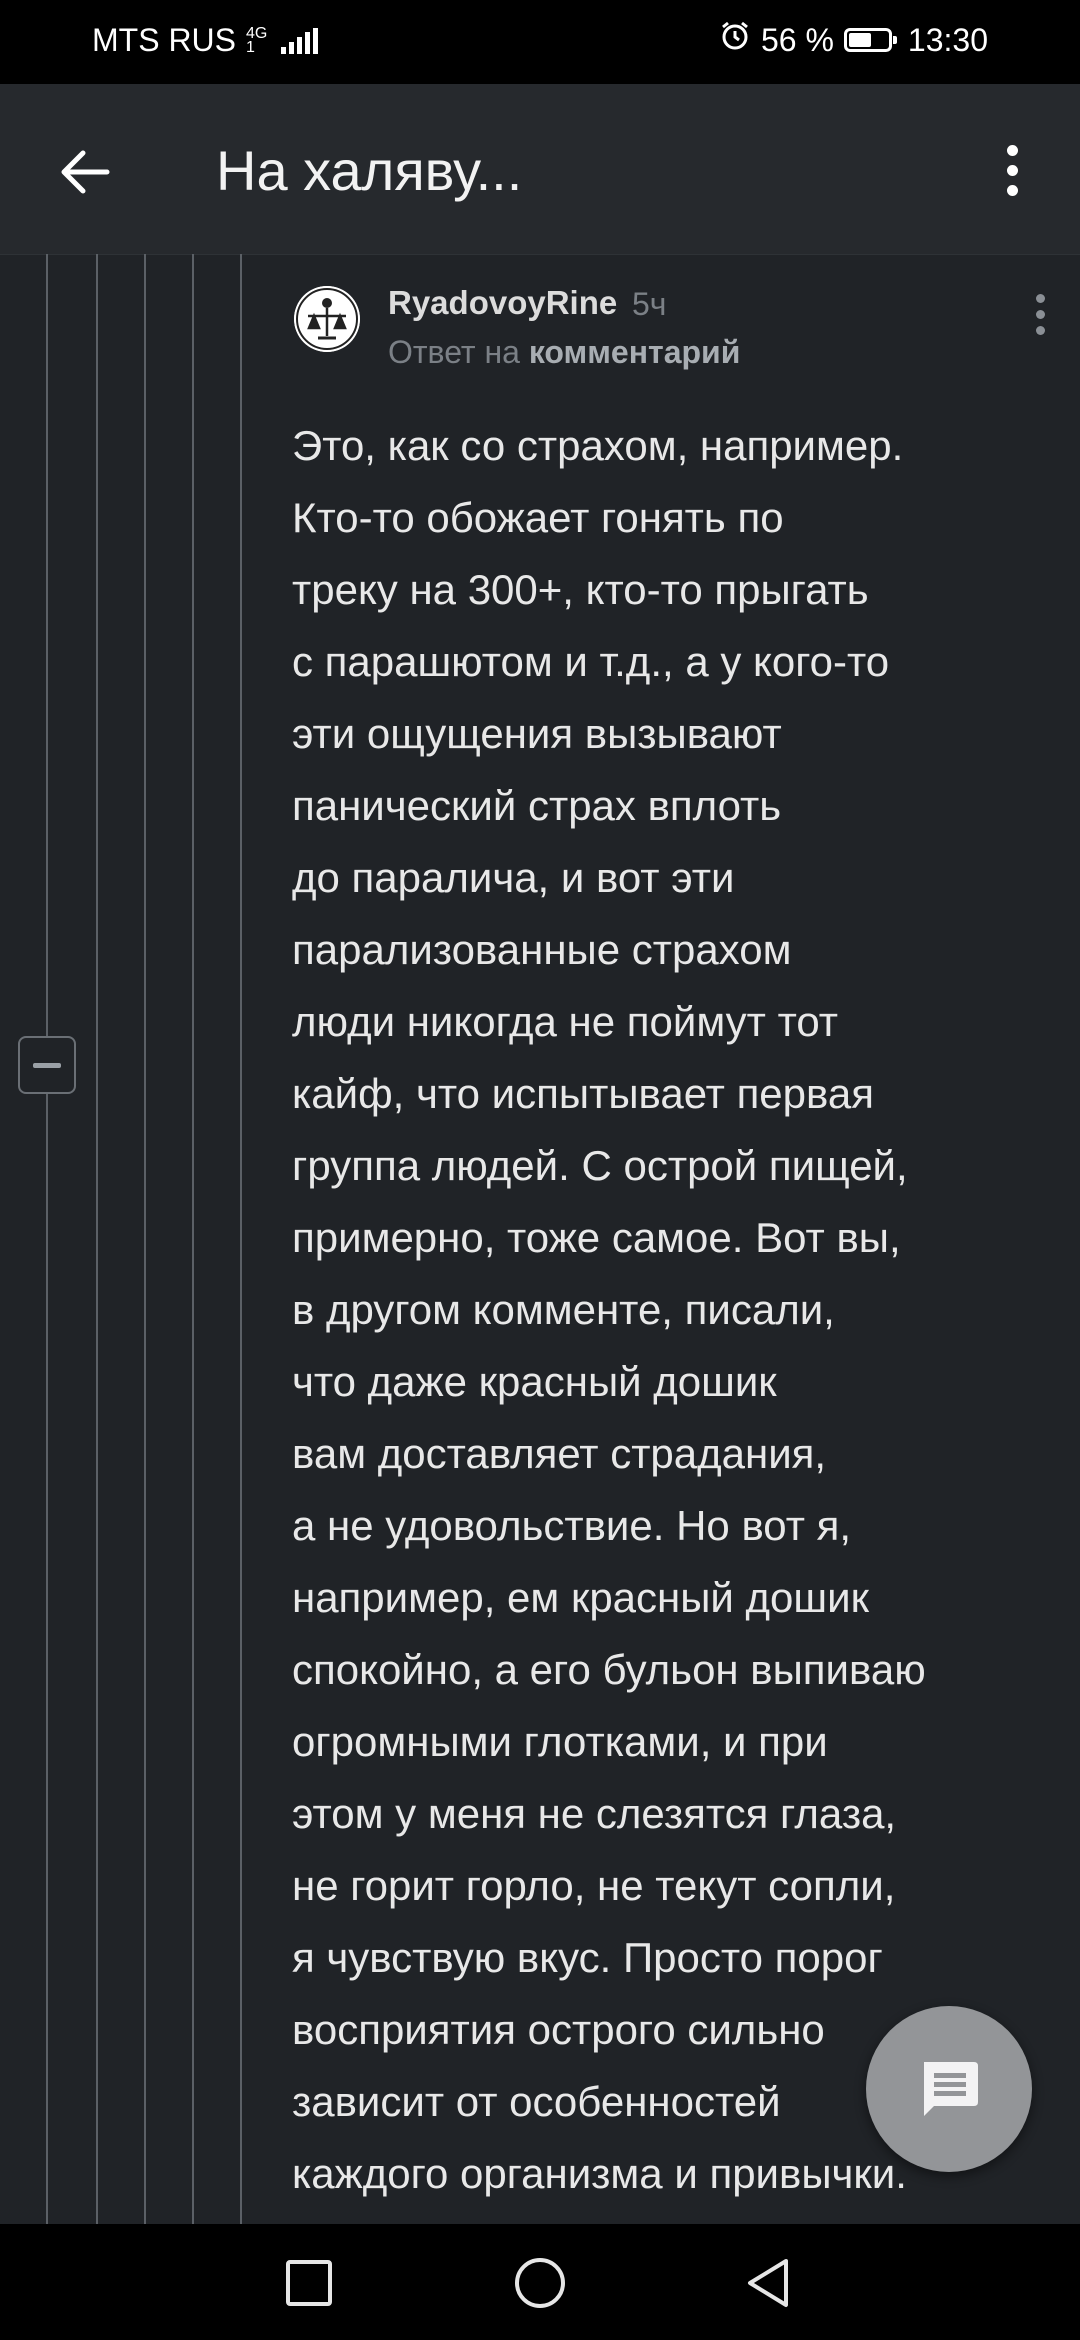  I want to click on carrier-name: MTS RUS, so click(164, 40).